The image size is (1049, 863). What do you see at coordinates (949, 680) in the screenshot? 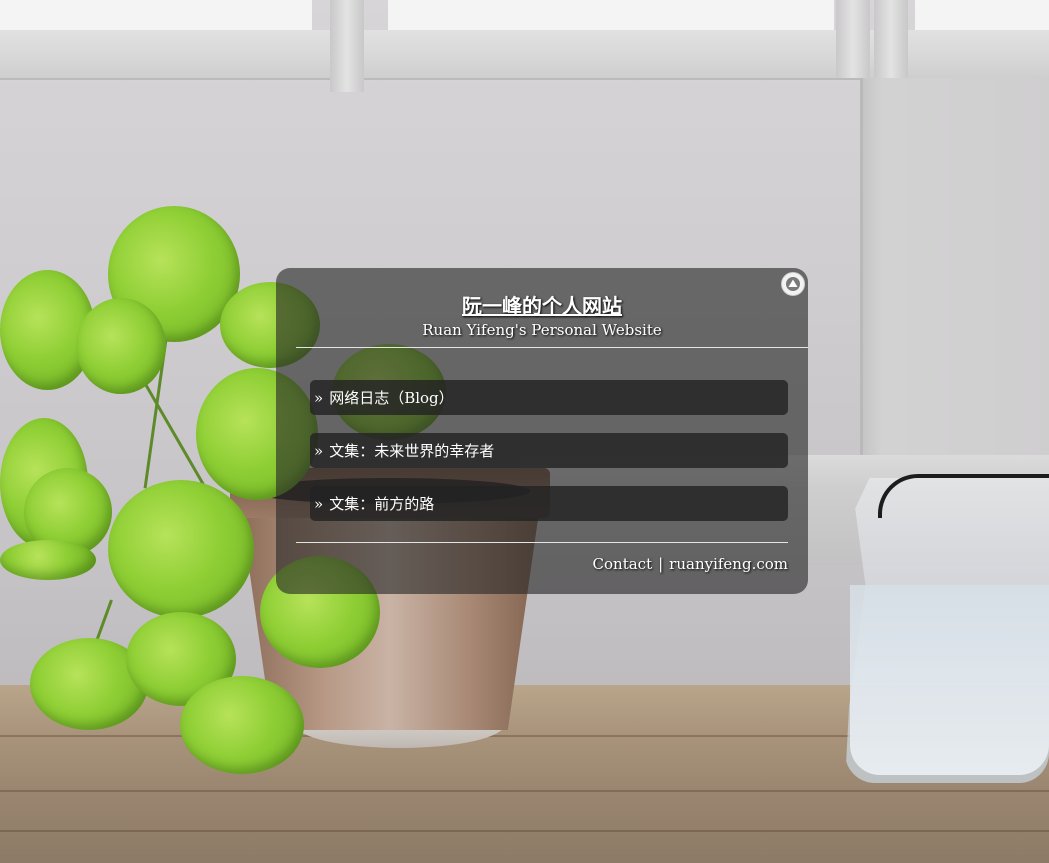
I see `pitcher-water` at bounding box center [949, 680].